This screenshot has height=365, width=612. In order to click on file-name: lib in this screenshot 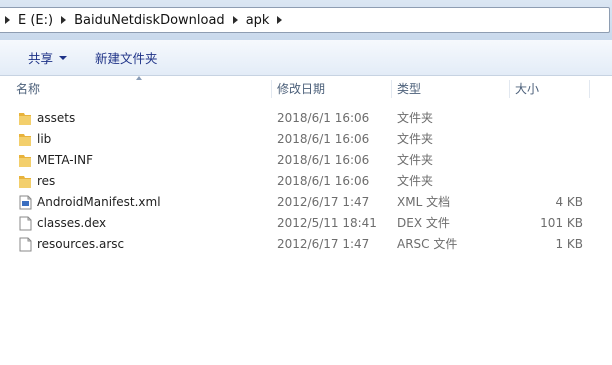, I will do `click(44, 139)`.